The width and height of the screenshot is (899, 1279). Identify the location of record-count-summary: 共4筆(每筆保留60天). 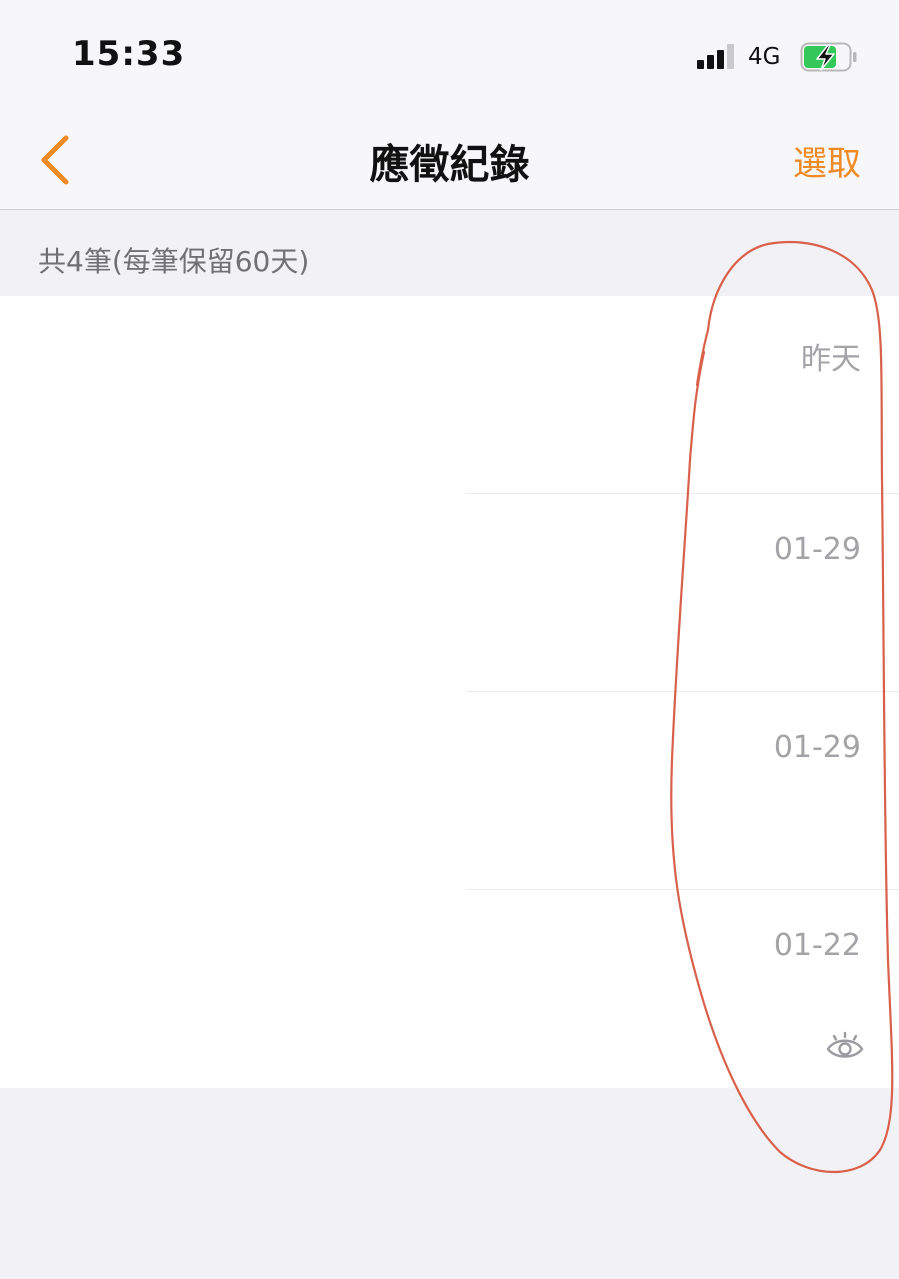
(174, 261).